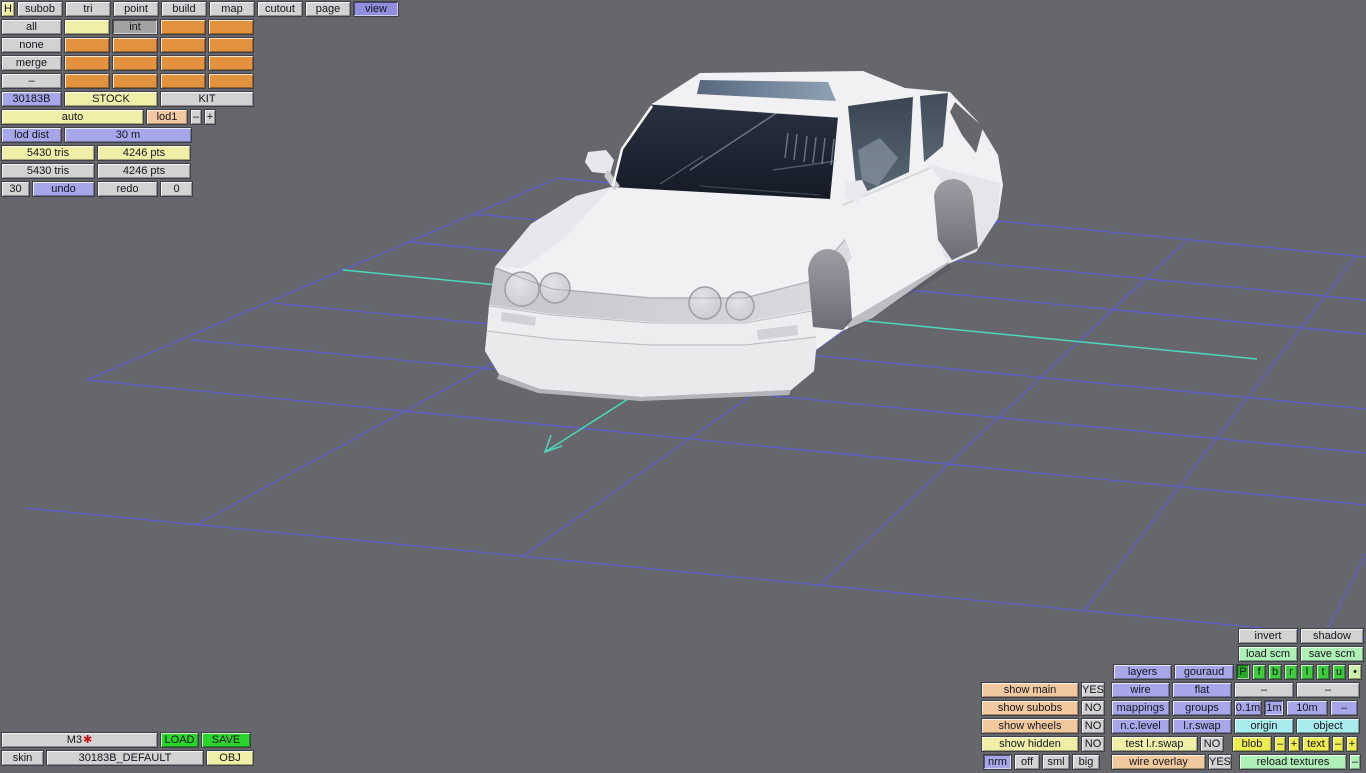  What do you see at coordinates (1030, 708) in the screenshot?
I see `show-subobs-button: show subobs` at bounding box center [1030, 708].